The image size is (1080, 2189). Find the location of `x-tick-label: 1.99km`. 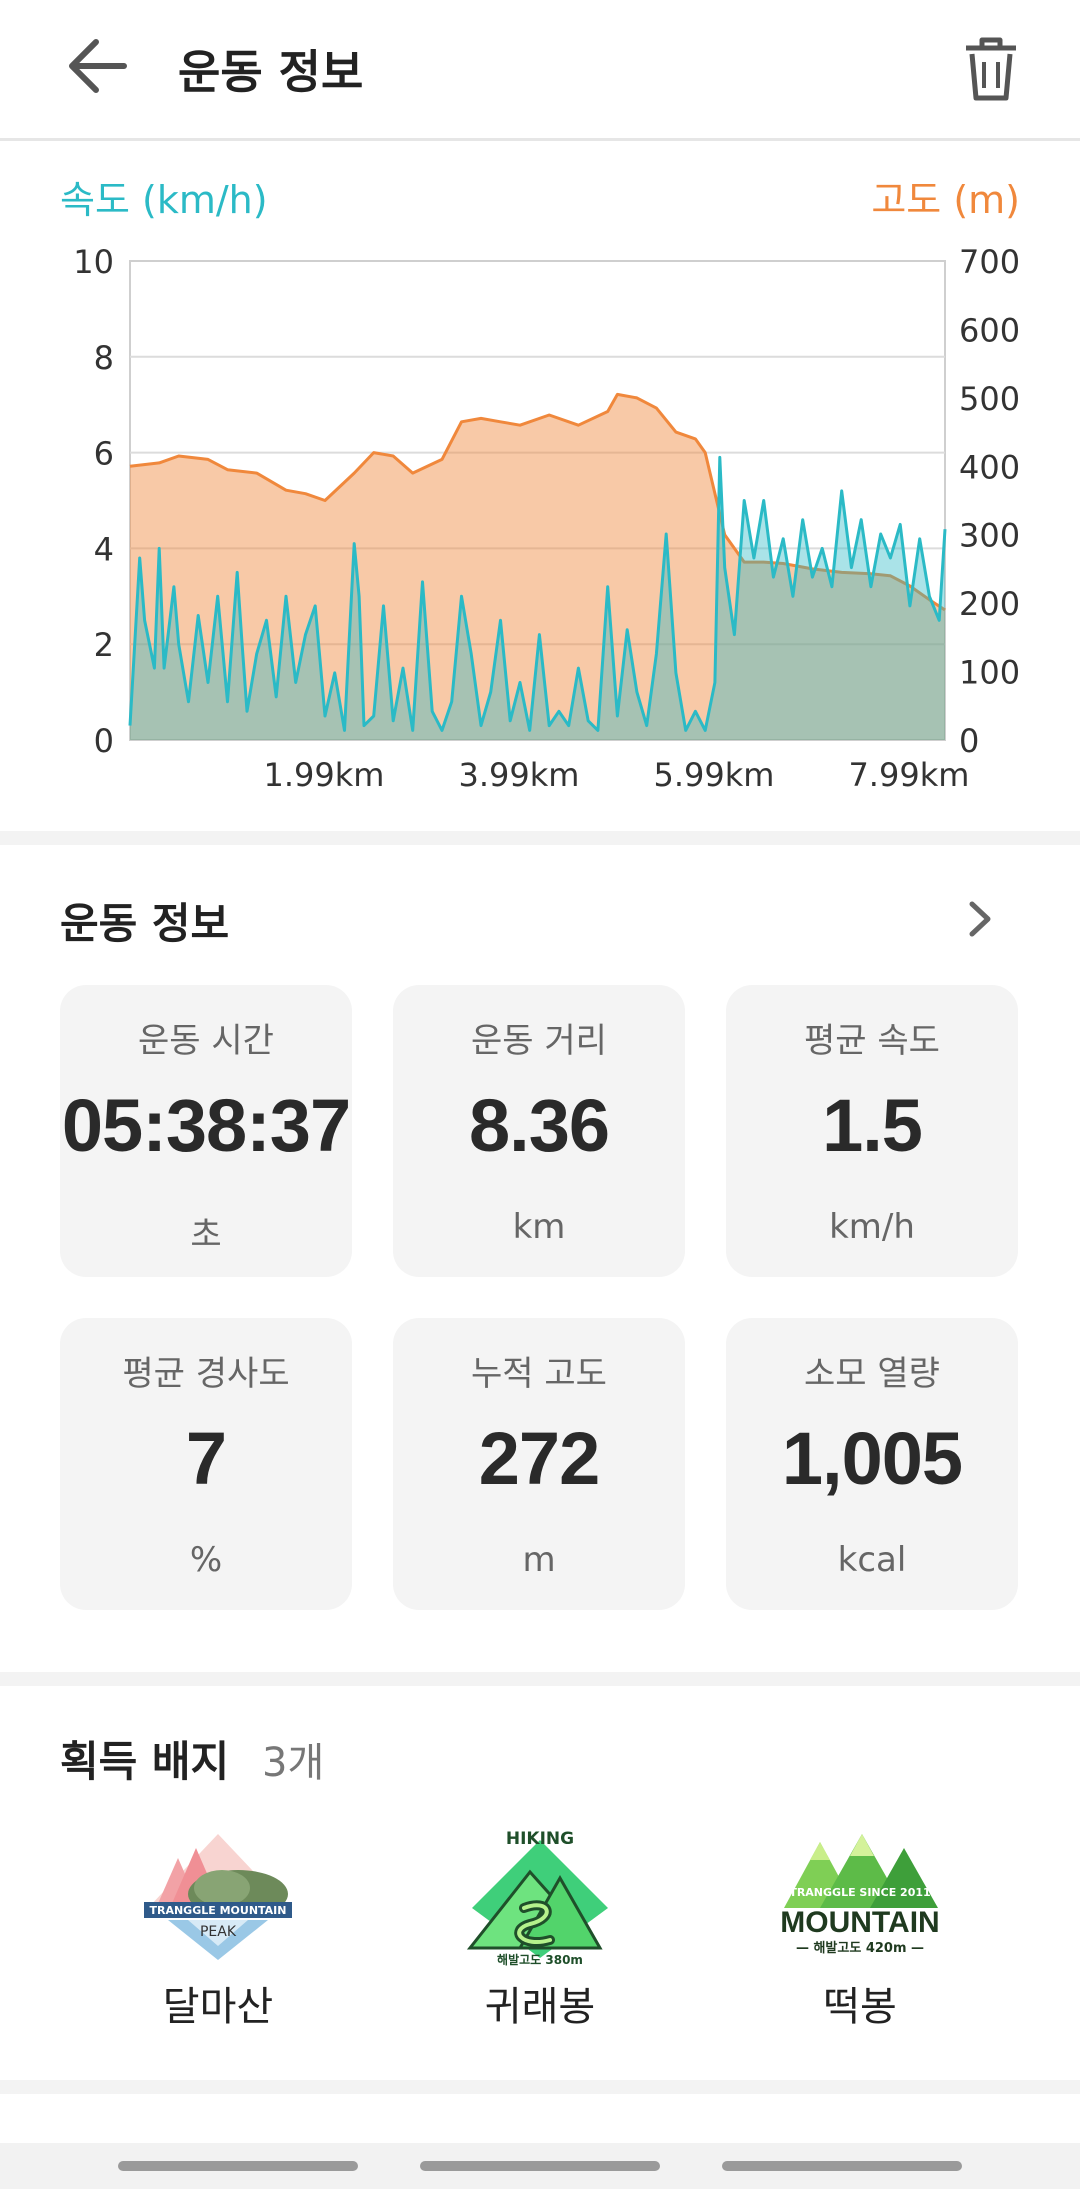

x-tick-label: 1.99km is located at coordinates (324, 775).